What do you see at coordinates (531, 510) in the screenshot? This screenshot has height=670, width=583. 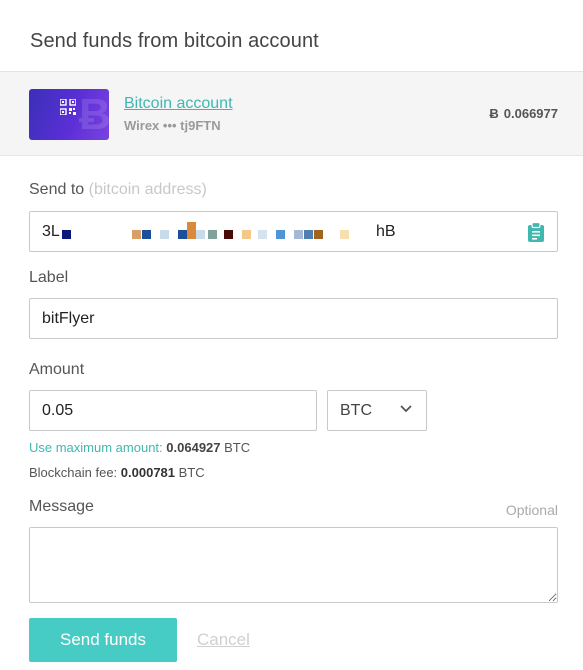 I see `optional-hint: Optional` at bounding box center [531, 510].